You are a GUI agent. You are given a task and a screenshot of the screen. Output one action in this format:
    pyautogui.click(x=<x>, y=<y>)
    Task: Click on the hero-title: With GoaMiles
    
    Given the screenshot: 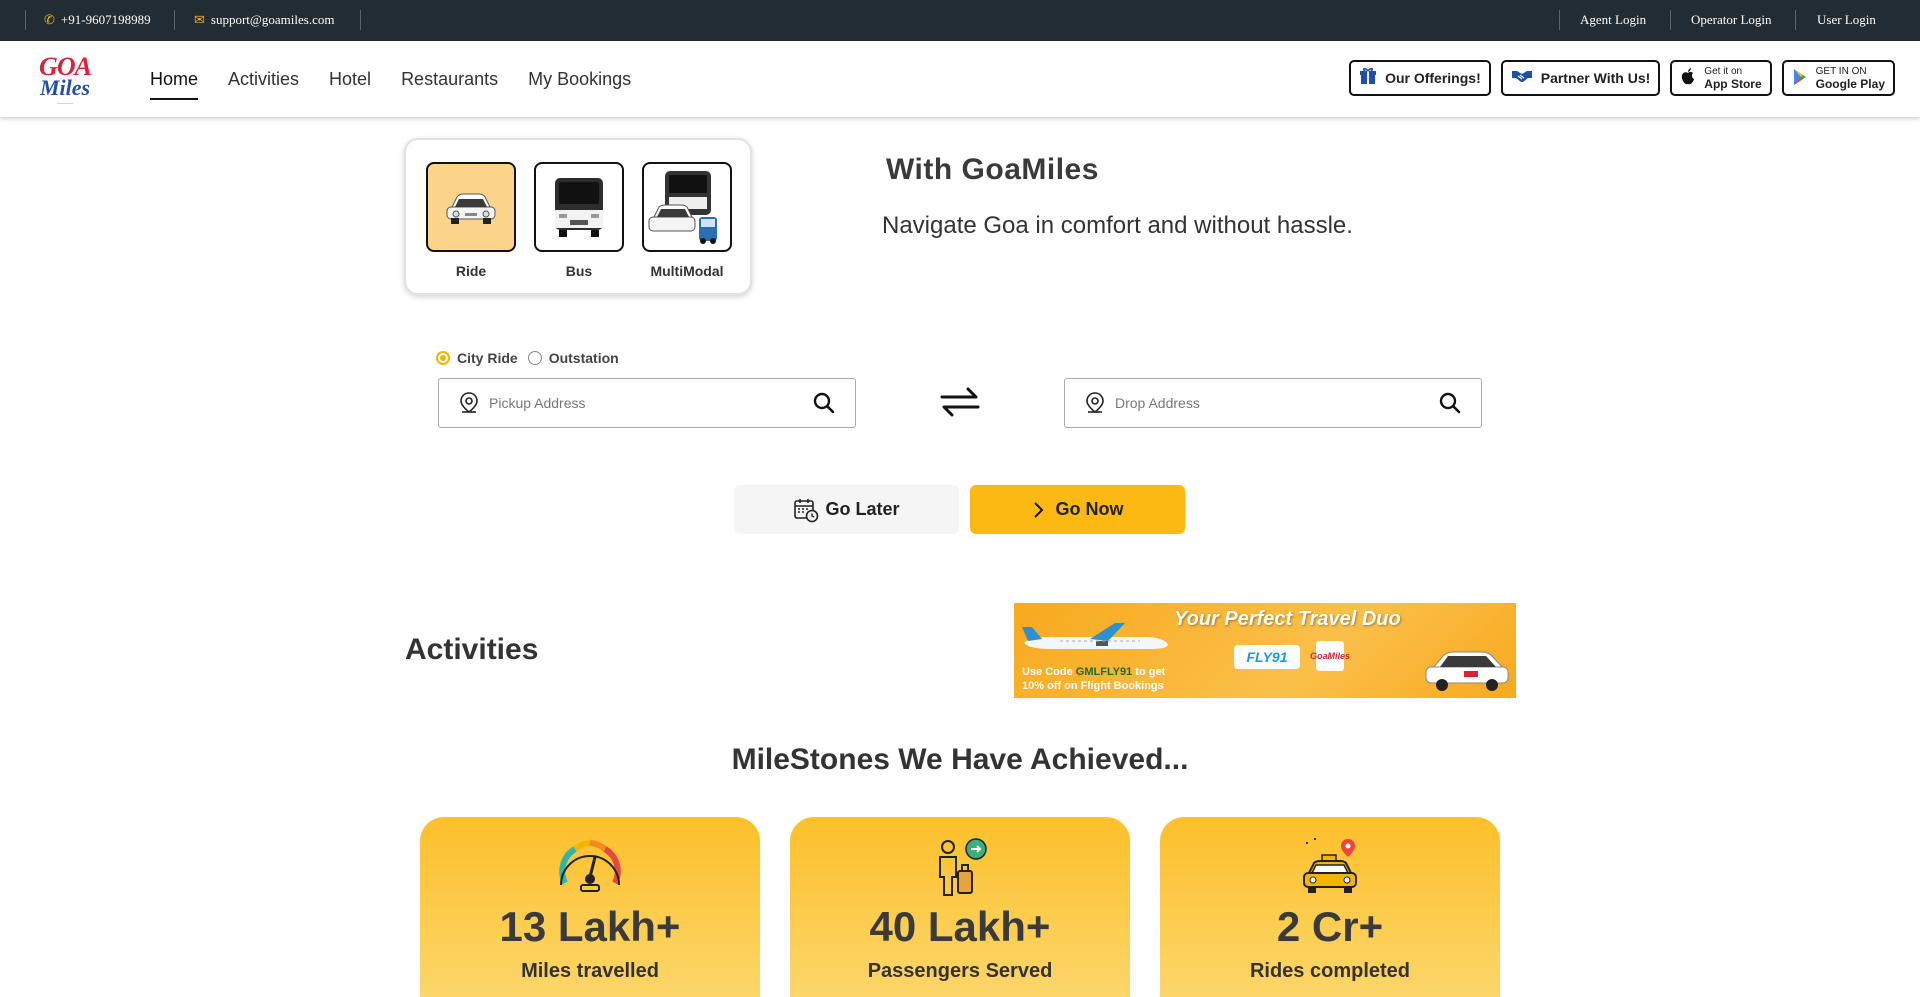 What is the action you would take?
    pyautogui.click(x=992, y=169)
    